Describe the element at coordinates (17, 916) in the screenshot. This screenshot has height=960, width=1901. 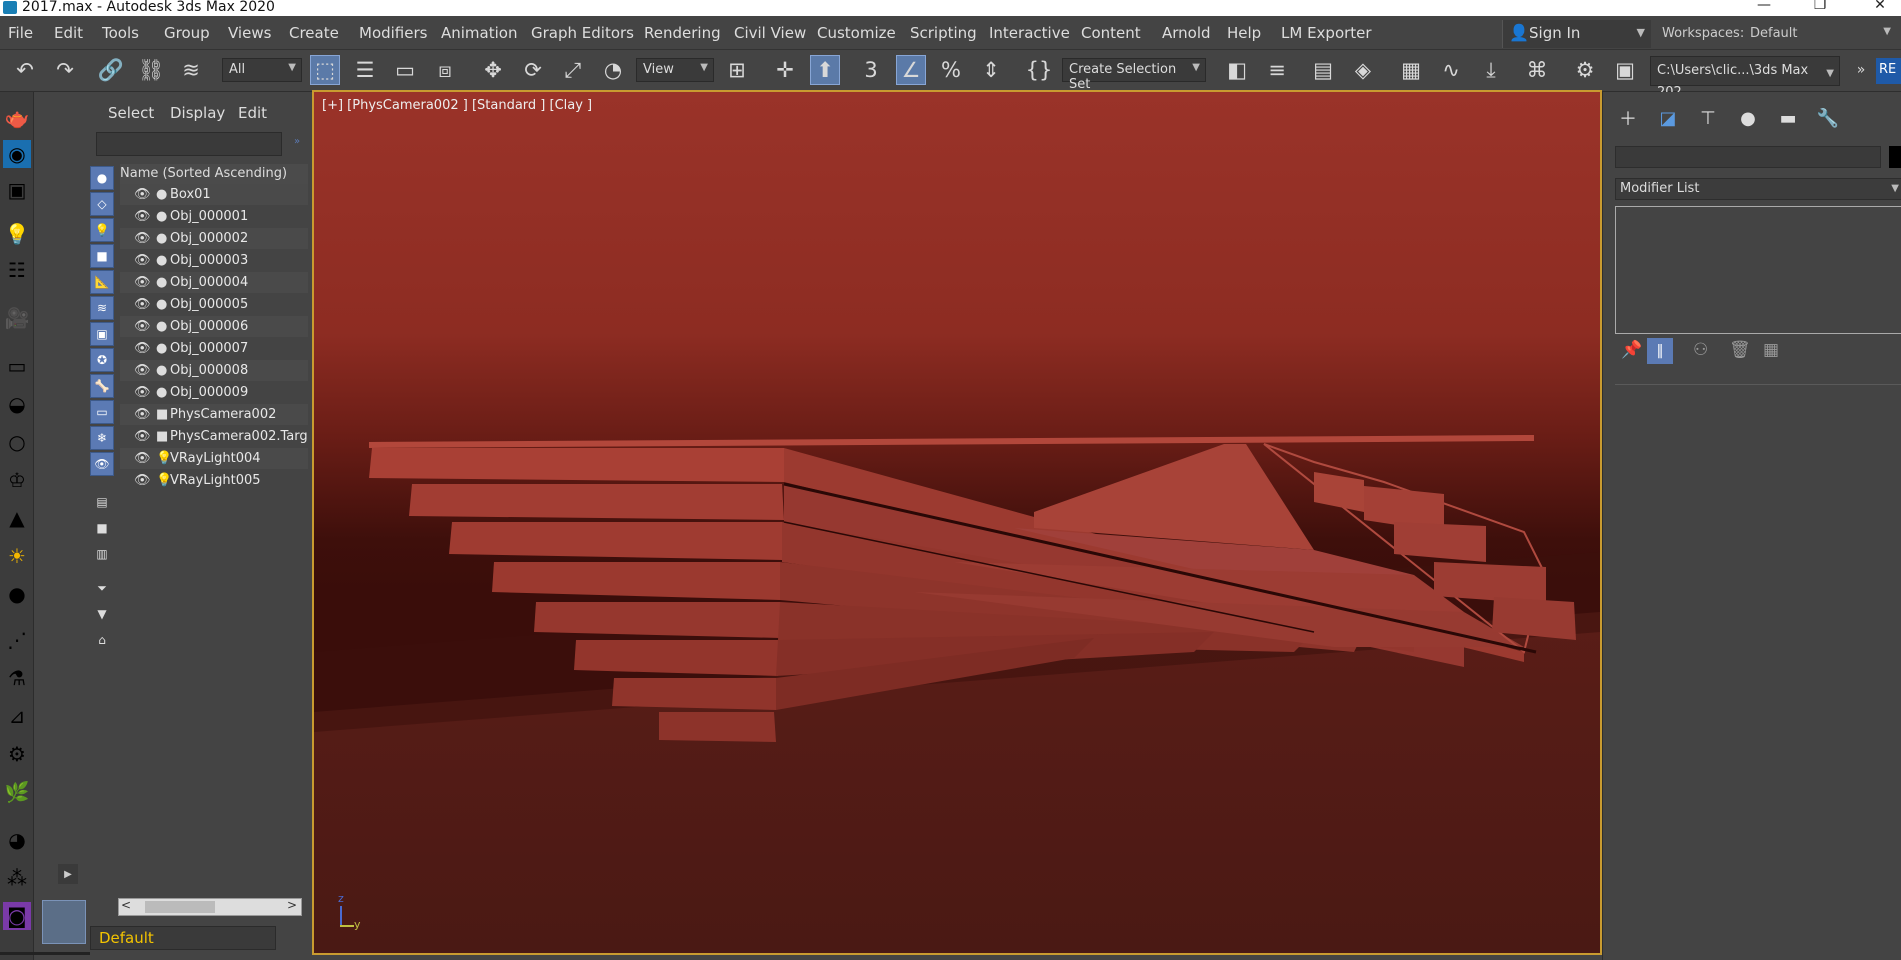
I see `script-icon: ◙` at that location.